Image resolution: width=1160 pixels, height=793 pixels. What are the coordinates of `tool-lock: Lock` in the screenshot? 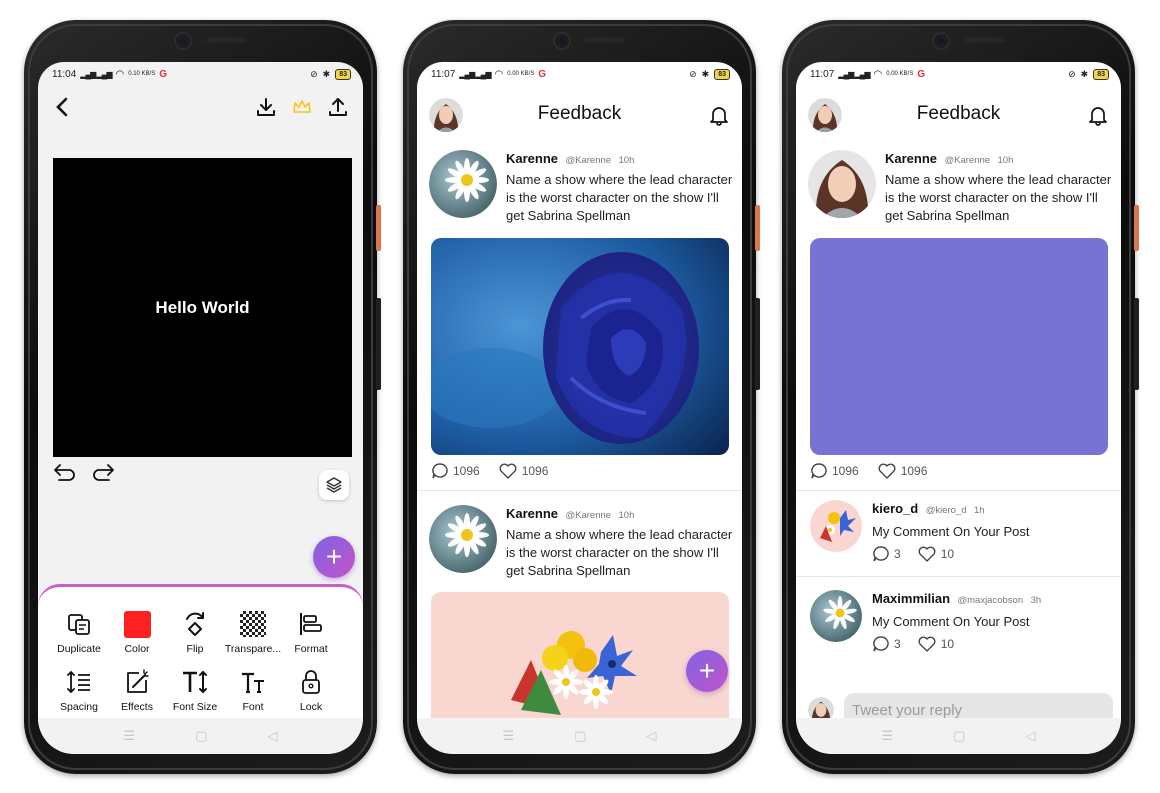 It's located at (311, 690).